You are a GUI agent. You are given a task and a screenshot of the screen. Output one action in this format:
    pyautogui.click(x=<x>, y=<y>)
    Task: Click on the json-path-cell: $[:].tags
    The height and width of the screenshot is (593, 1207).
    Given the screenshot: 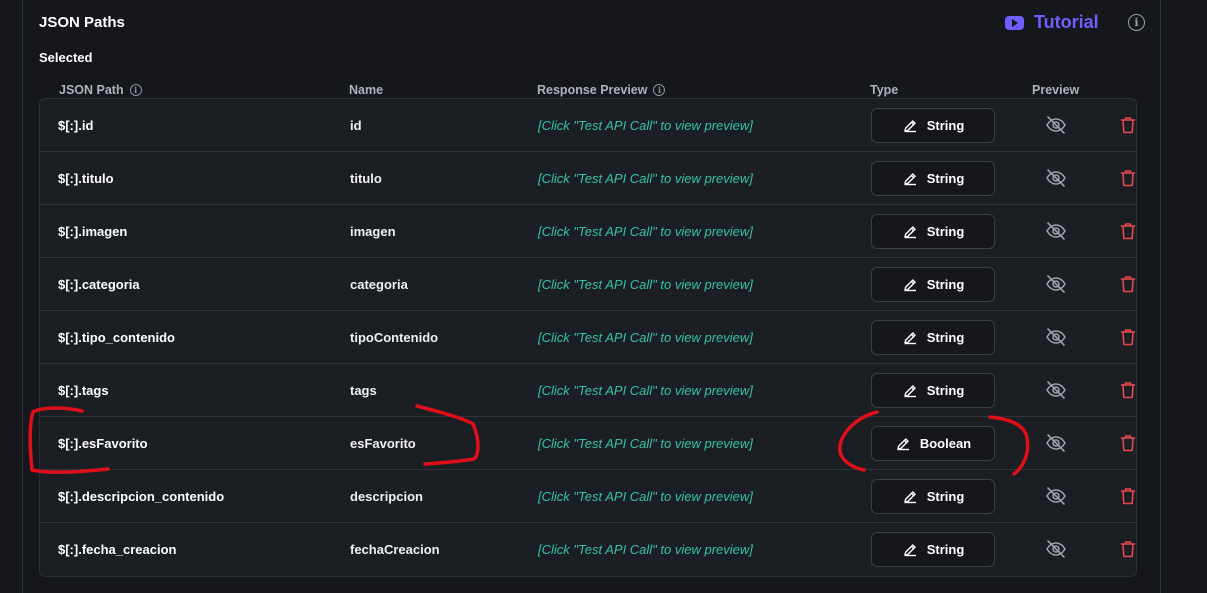 What is the action you would take?
    pyautogui.click(x=83, y=390)
    